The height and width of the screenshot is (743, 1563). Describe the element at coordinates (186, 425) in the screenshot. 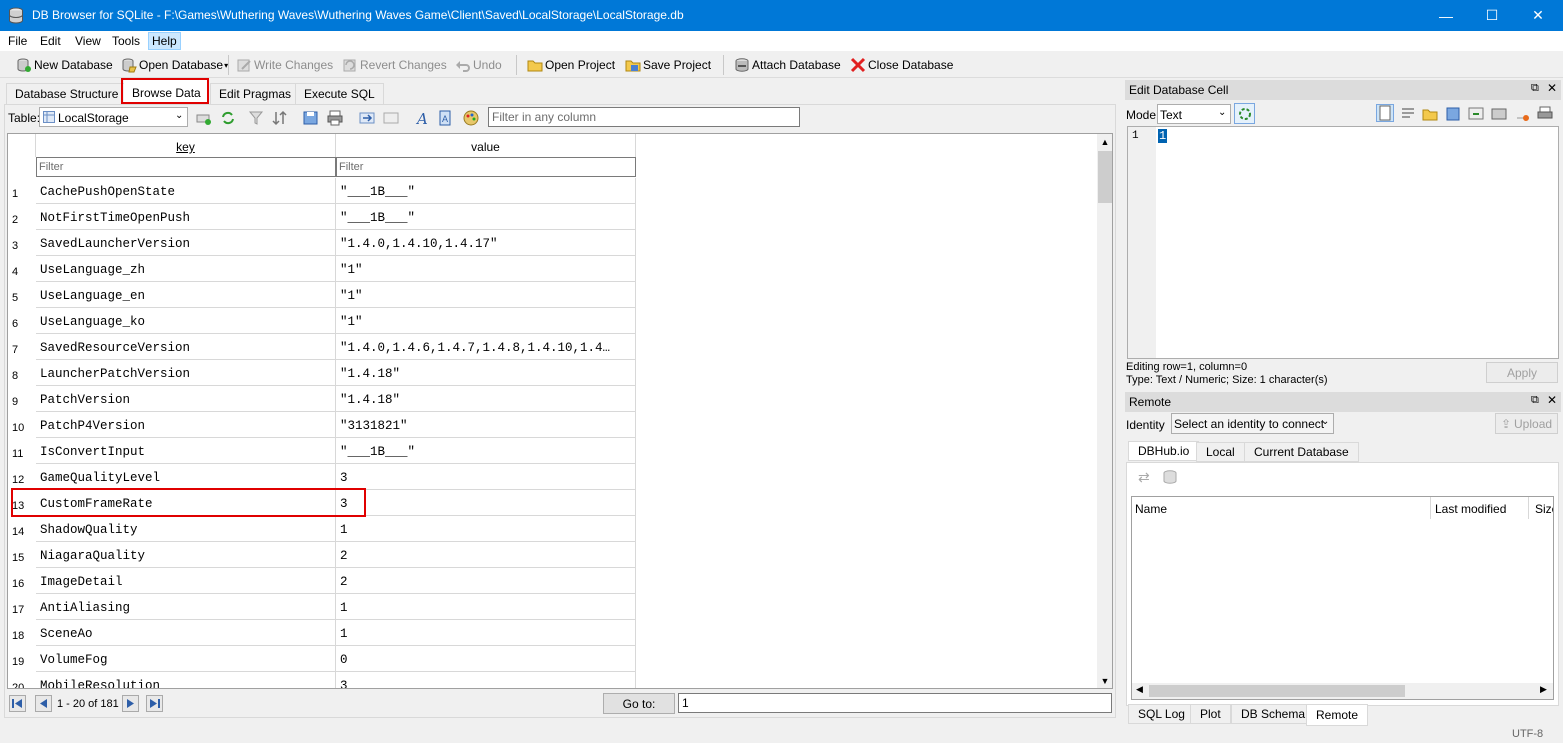

I see `key-cell: PatchP4Version` at that location.